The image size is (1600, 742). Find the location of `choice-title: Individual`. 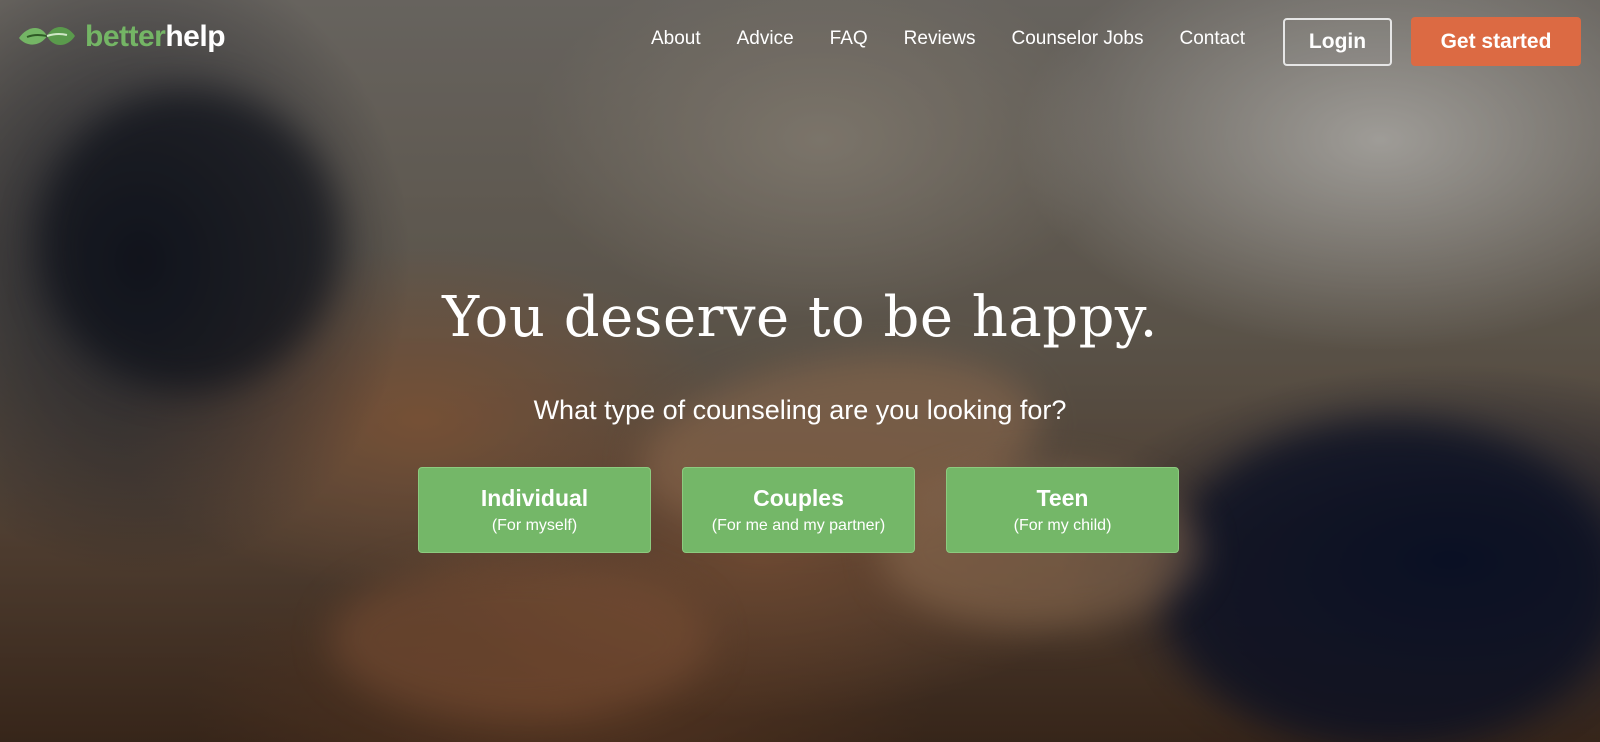

choice-title: Individual is located at coordinates (534, 498).